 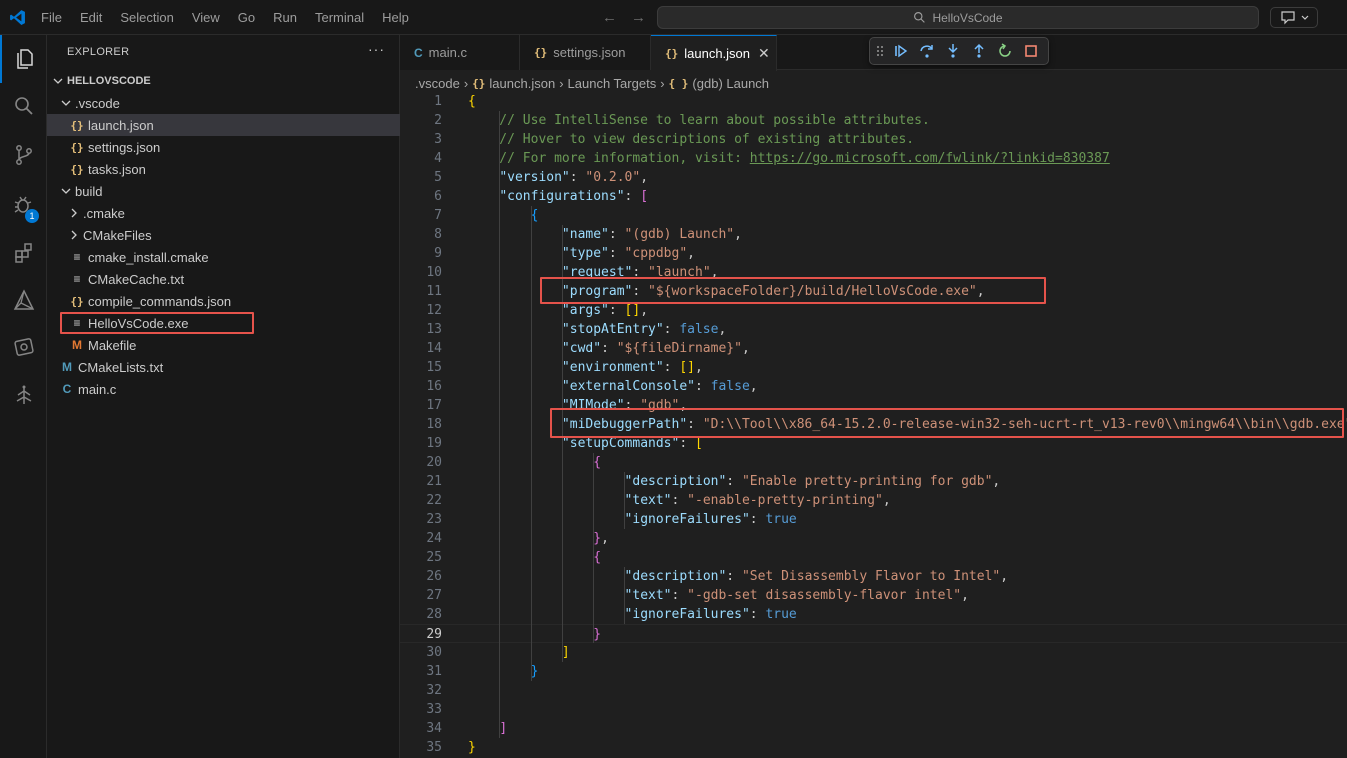 I want to click on debug-toolbar, so click(x=959, y=51).